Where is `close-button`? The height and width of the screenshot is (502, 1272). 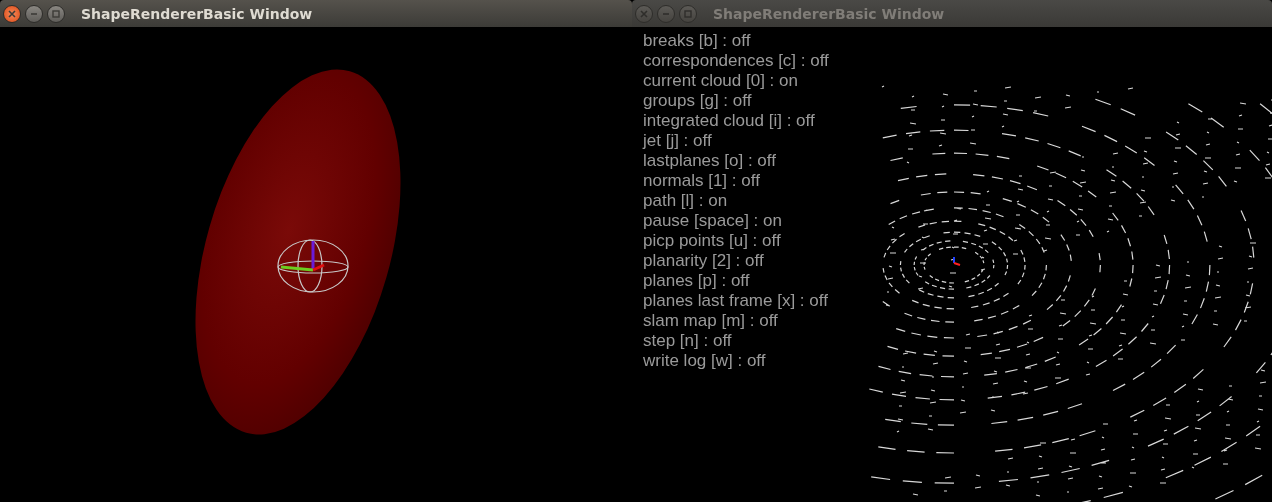 close-button is located at coordinates (12, 13).